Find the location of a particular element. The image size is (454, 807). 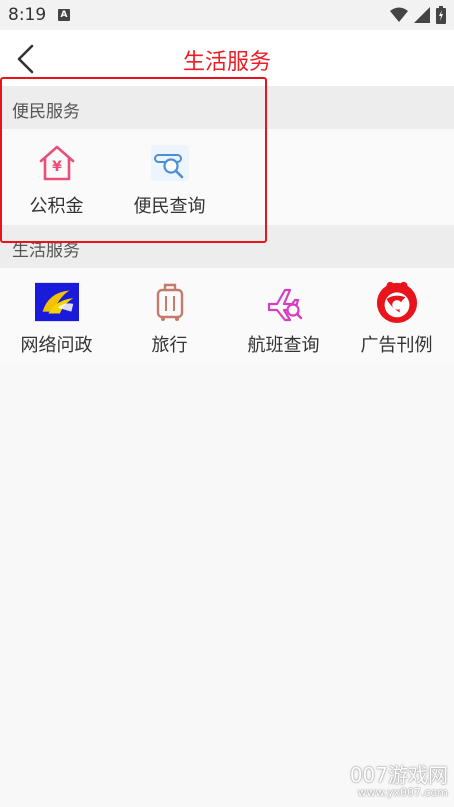

grid-item-label: 航班查询 is located at coordinates (283, 345).